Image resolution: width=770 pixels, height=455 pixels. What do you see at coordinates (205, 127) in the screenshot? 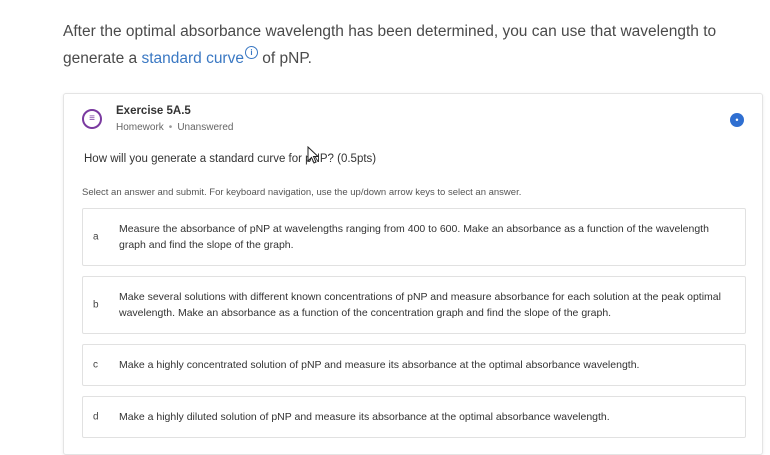
I see `exercise-status: Unanswered` at bounding box center [205, 127].